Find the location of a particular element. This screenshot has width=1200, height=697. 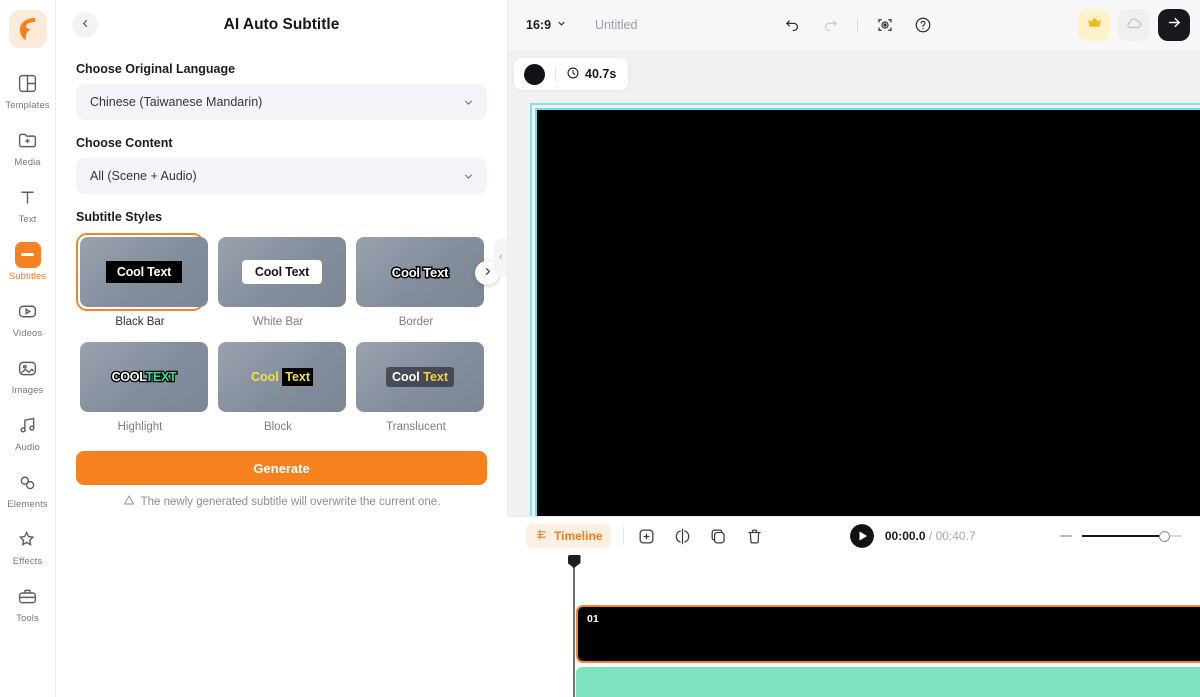

language-select: Chinese (Taiwanese Mandarin) is located at coordinates (281, 102).